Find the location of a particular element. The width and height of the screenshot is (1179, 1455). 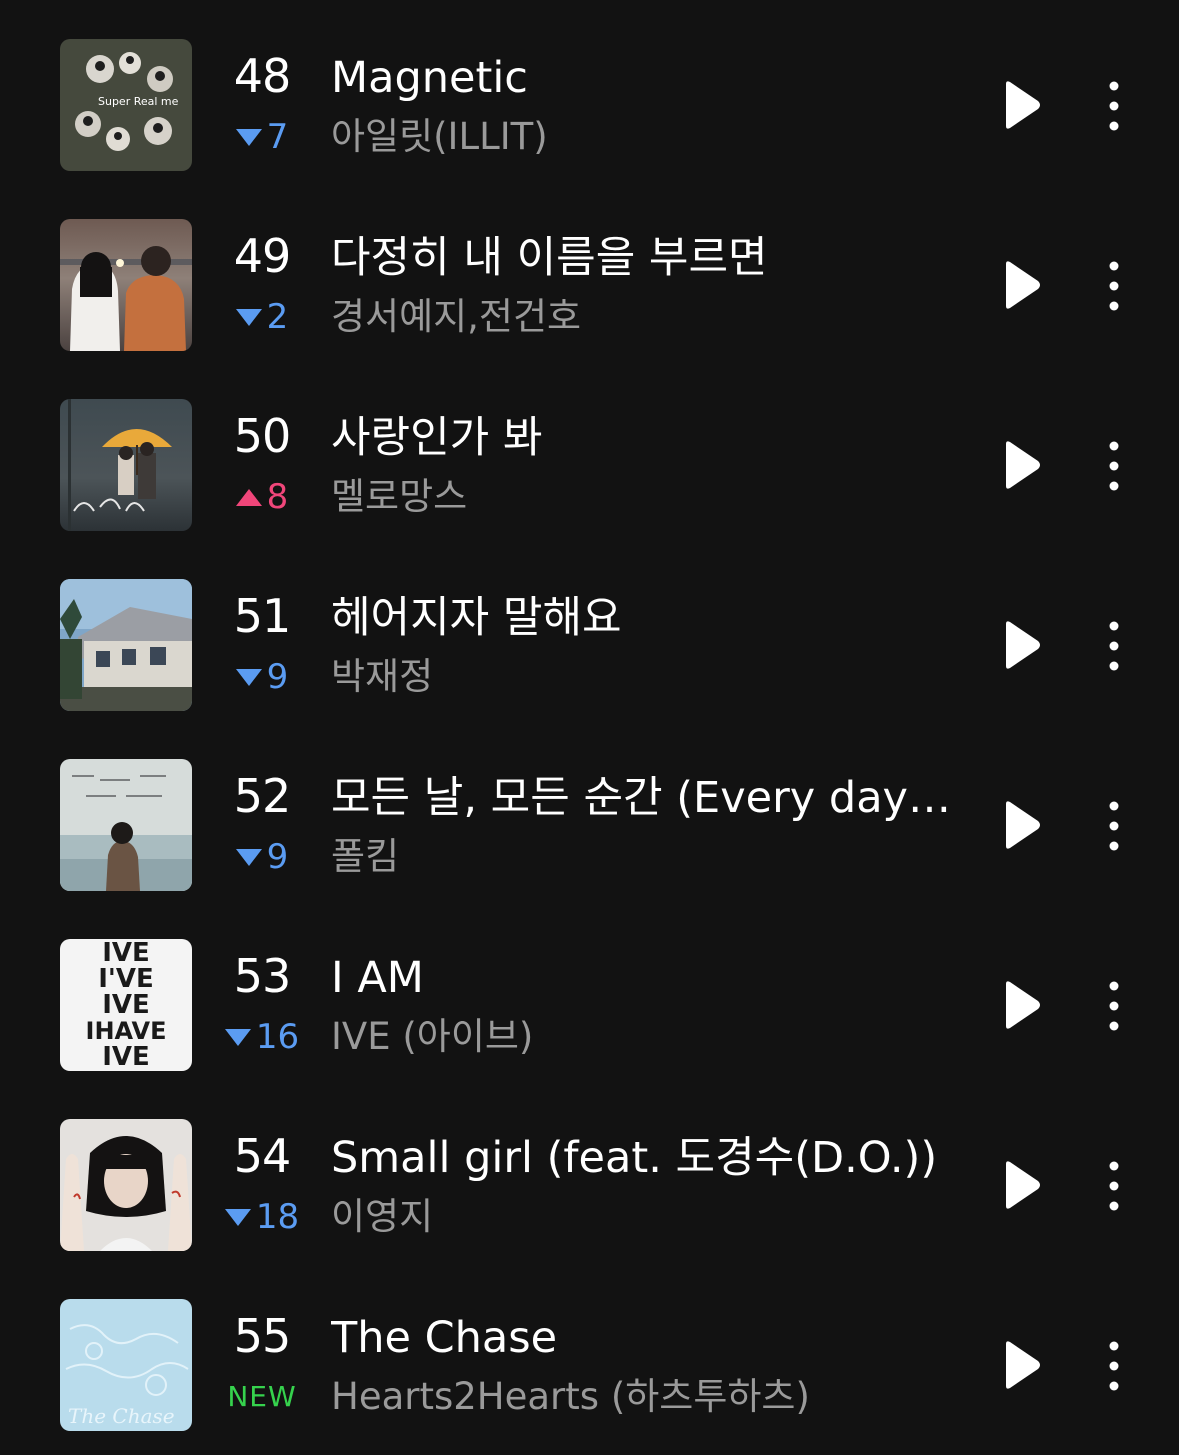

chart-row: 49 2 다정히 내 이름을 부르면 경서예지,전건호 is located at coordinates (589, 270).